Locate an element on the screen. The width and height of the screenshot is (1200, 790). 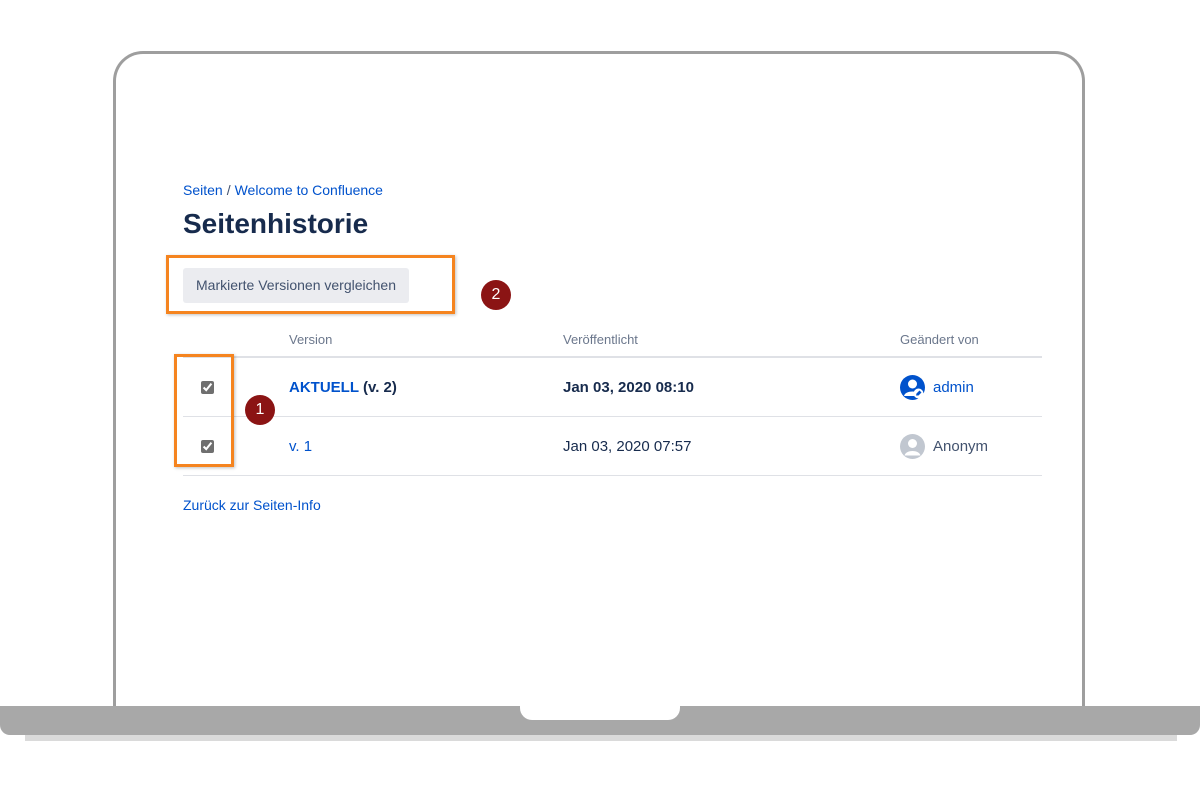
breadcrumb-page-link: Welcome to Confluence is located at coordinates (309, 190).